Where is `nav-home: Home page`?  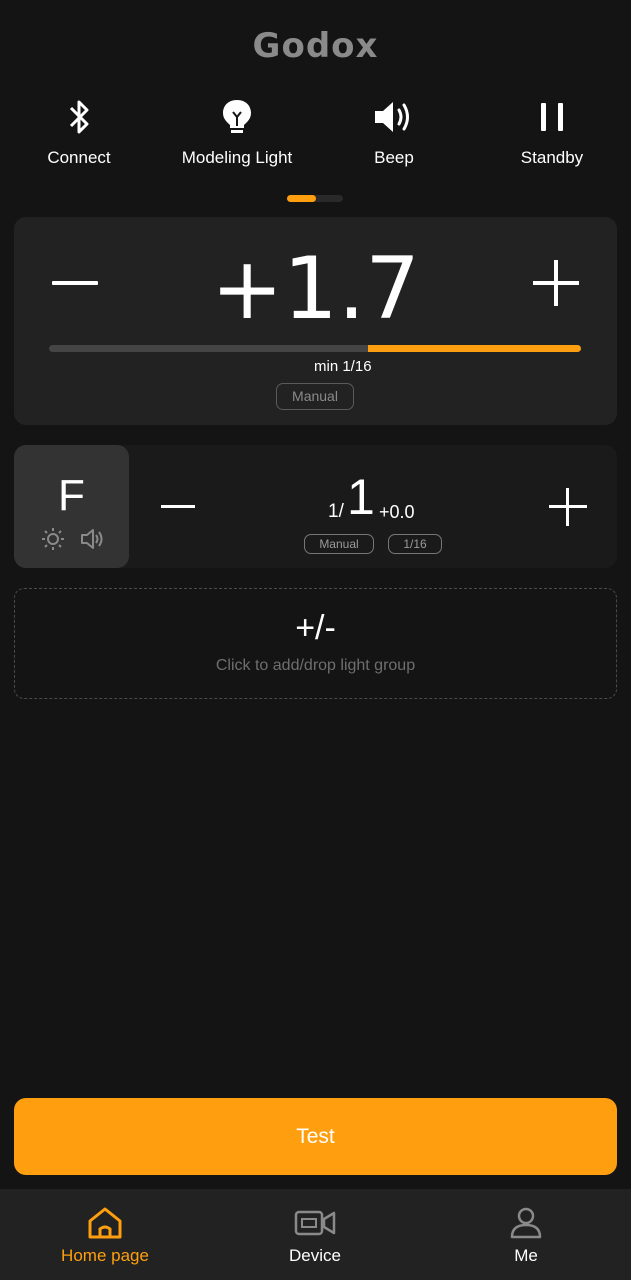
nav-home: Home page is located at coordinates (105, 1234).